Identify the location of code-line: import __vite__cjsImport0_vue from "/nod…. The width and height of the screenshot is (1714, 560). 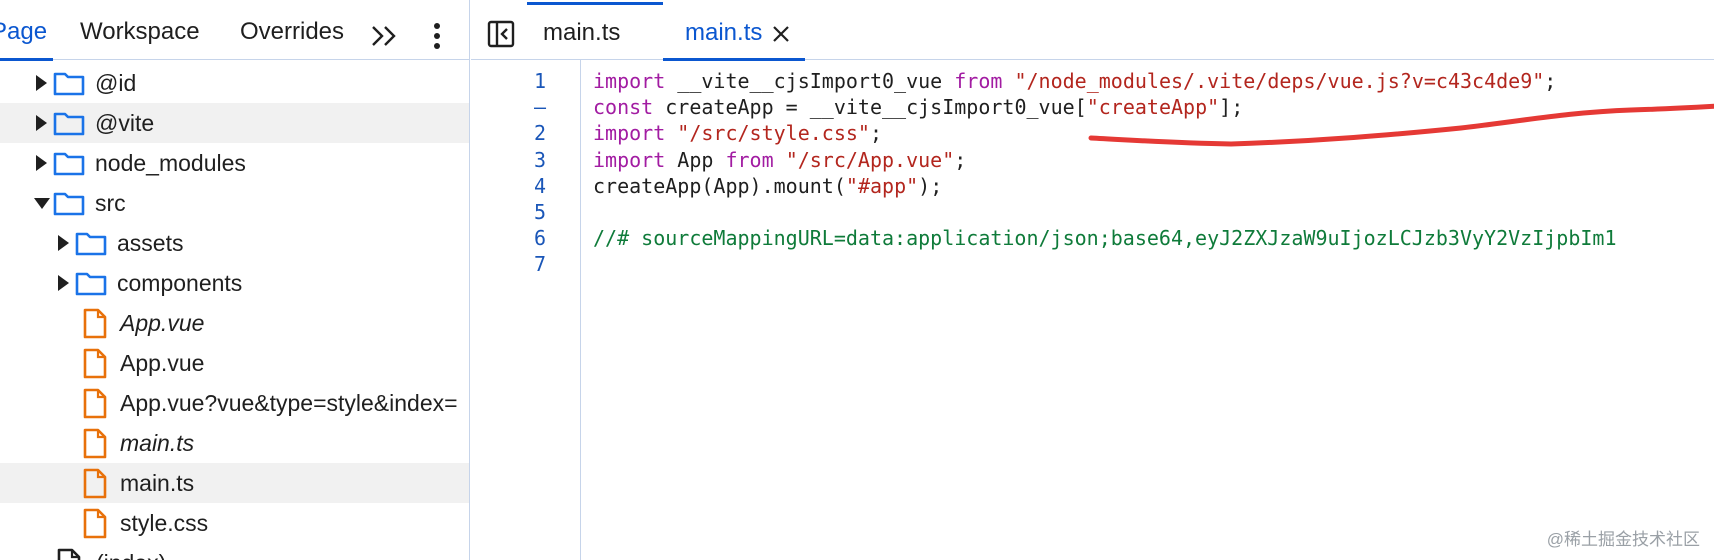
(1074, 81).